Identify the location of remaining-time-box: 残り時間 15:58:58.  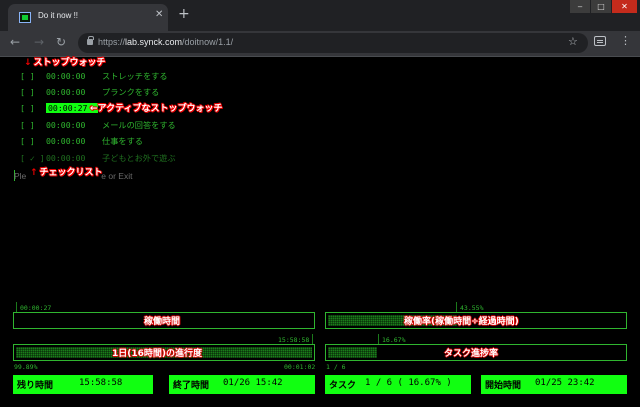
(83, 384).